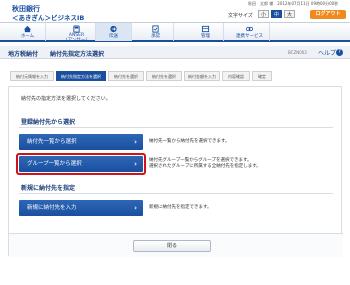 The width and height of the screenshot is (350, 285). I want to click on nav-home-label: ホーム, so click(27, 36).